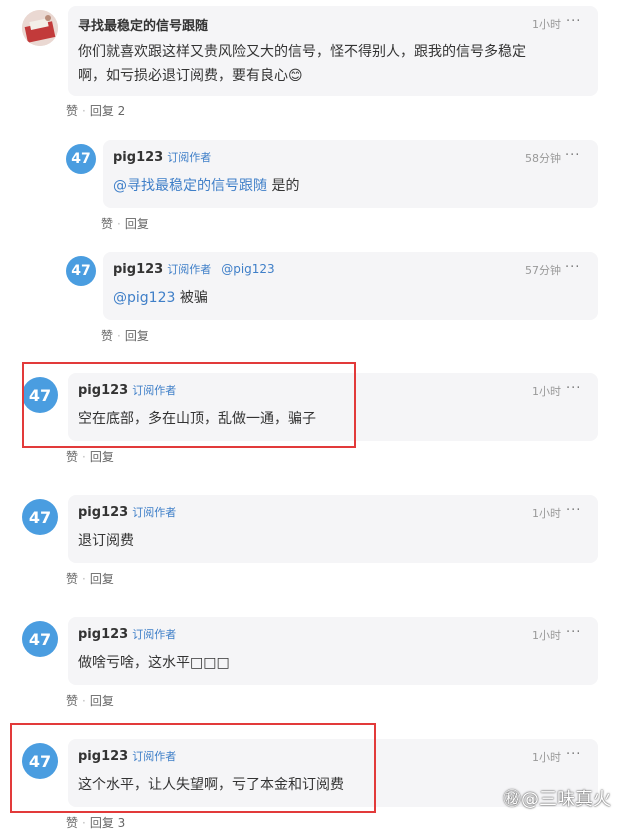 The width and height of the screenshot is (617, 839). What do you see at coordinates (154, 663) in the screenshot?
I see `comment-text: 做啥亏啥，这水平□□□` at bounding box center [154, 663].